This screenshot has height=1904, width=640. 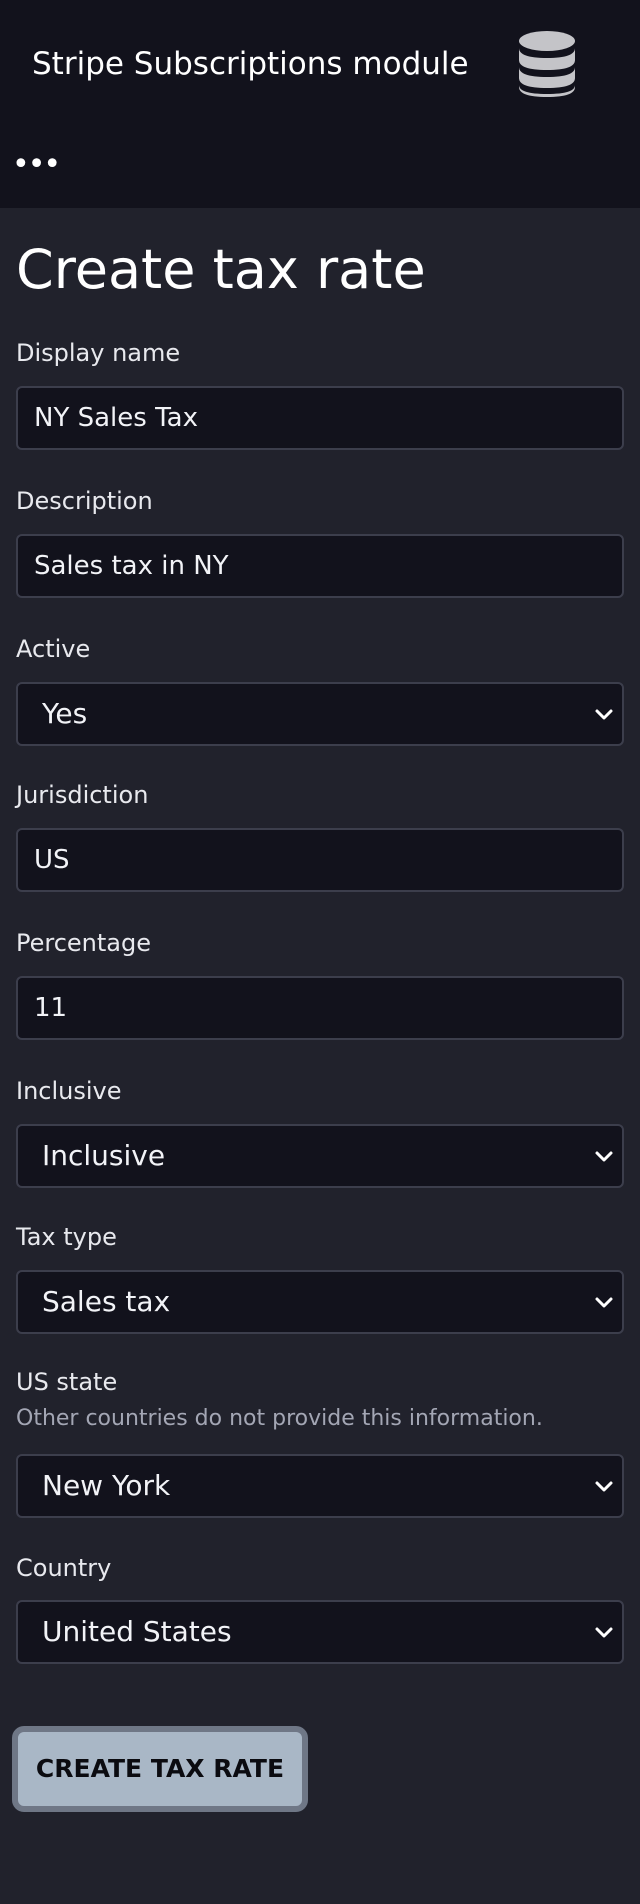 I want to click on tax-type-select: Sales tax, so click(x=320, y=1302).